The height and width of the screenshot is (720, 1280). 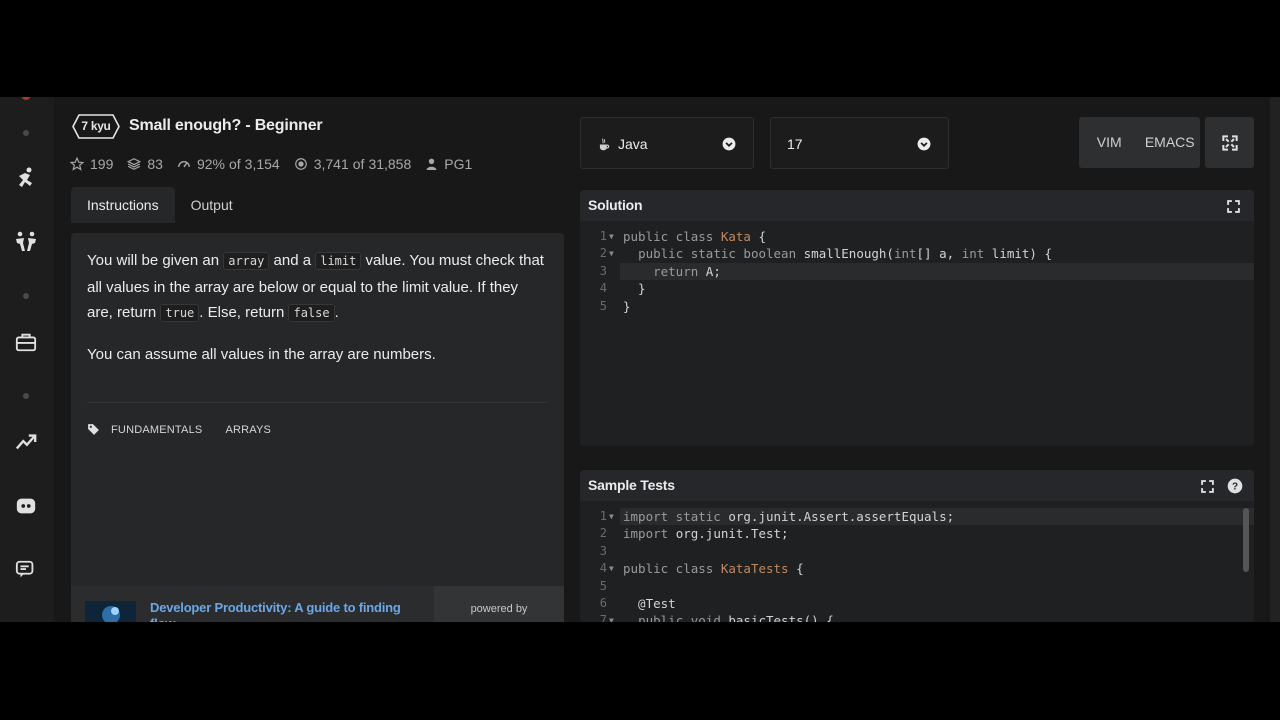 What do you see at coordinates (331, 164) in the screenshot?
I see `completed-count: 3,741` at bounding box center [331, 164].